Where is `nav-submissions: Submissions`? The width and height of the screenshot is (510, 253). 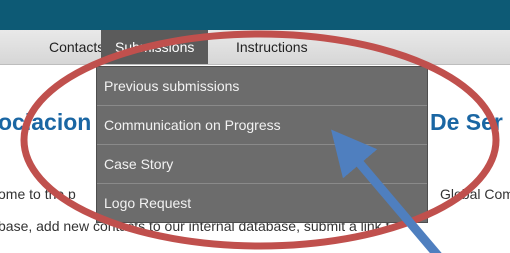
nav-submissions: Submissions is located at coordinates (155, 47).